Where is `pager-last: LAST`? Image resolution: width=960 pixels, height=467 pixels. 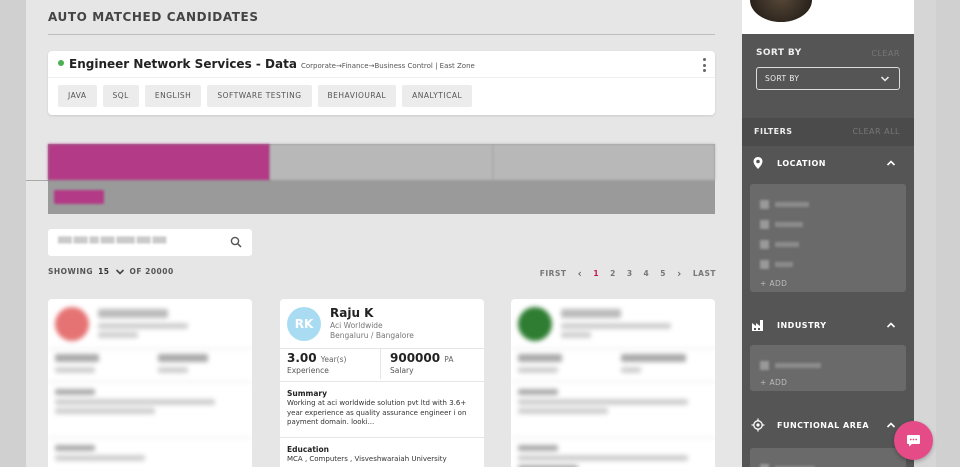
pager-last: LAST is located at coordinates (704, 273).